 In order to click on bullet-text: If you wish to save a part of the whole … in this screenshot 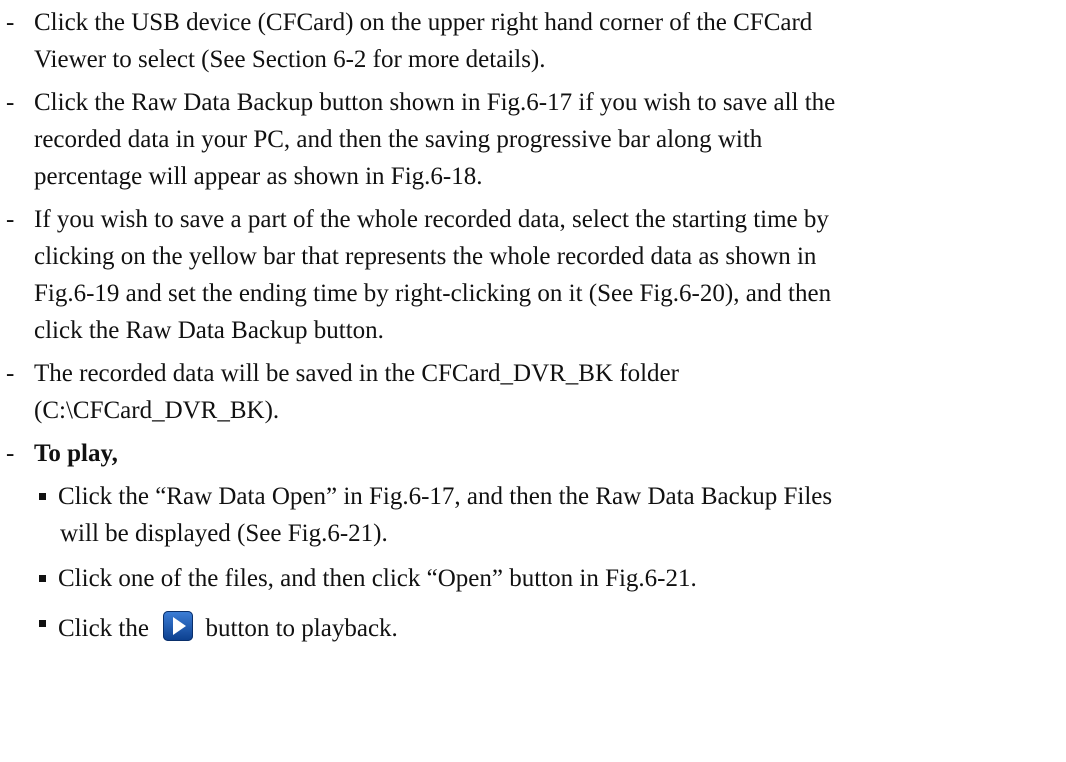, I will do `click(431, 219)`.